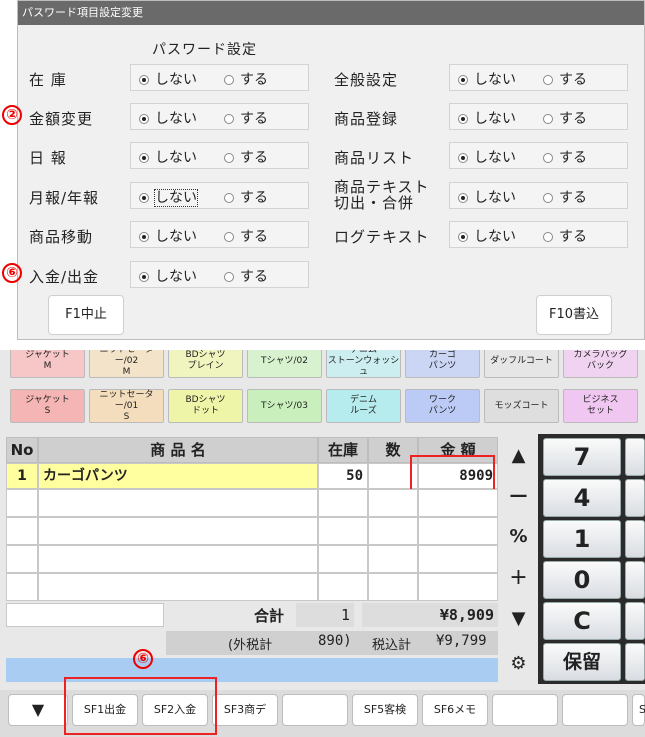  Describe the element at coordinates (366, 119) in the screenshot. I see `label-product-register: 商品登録` at that location.